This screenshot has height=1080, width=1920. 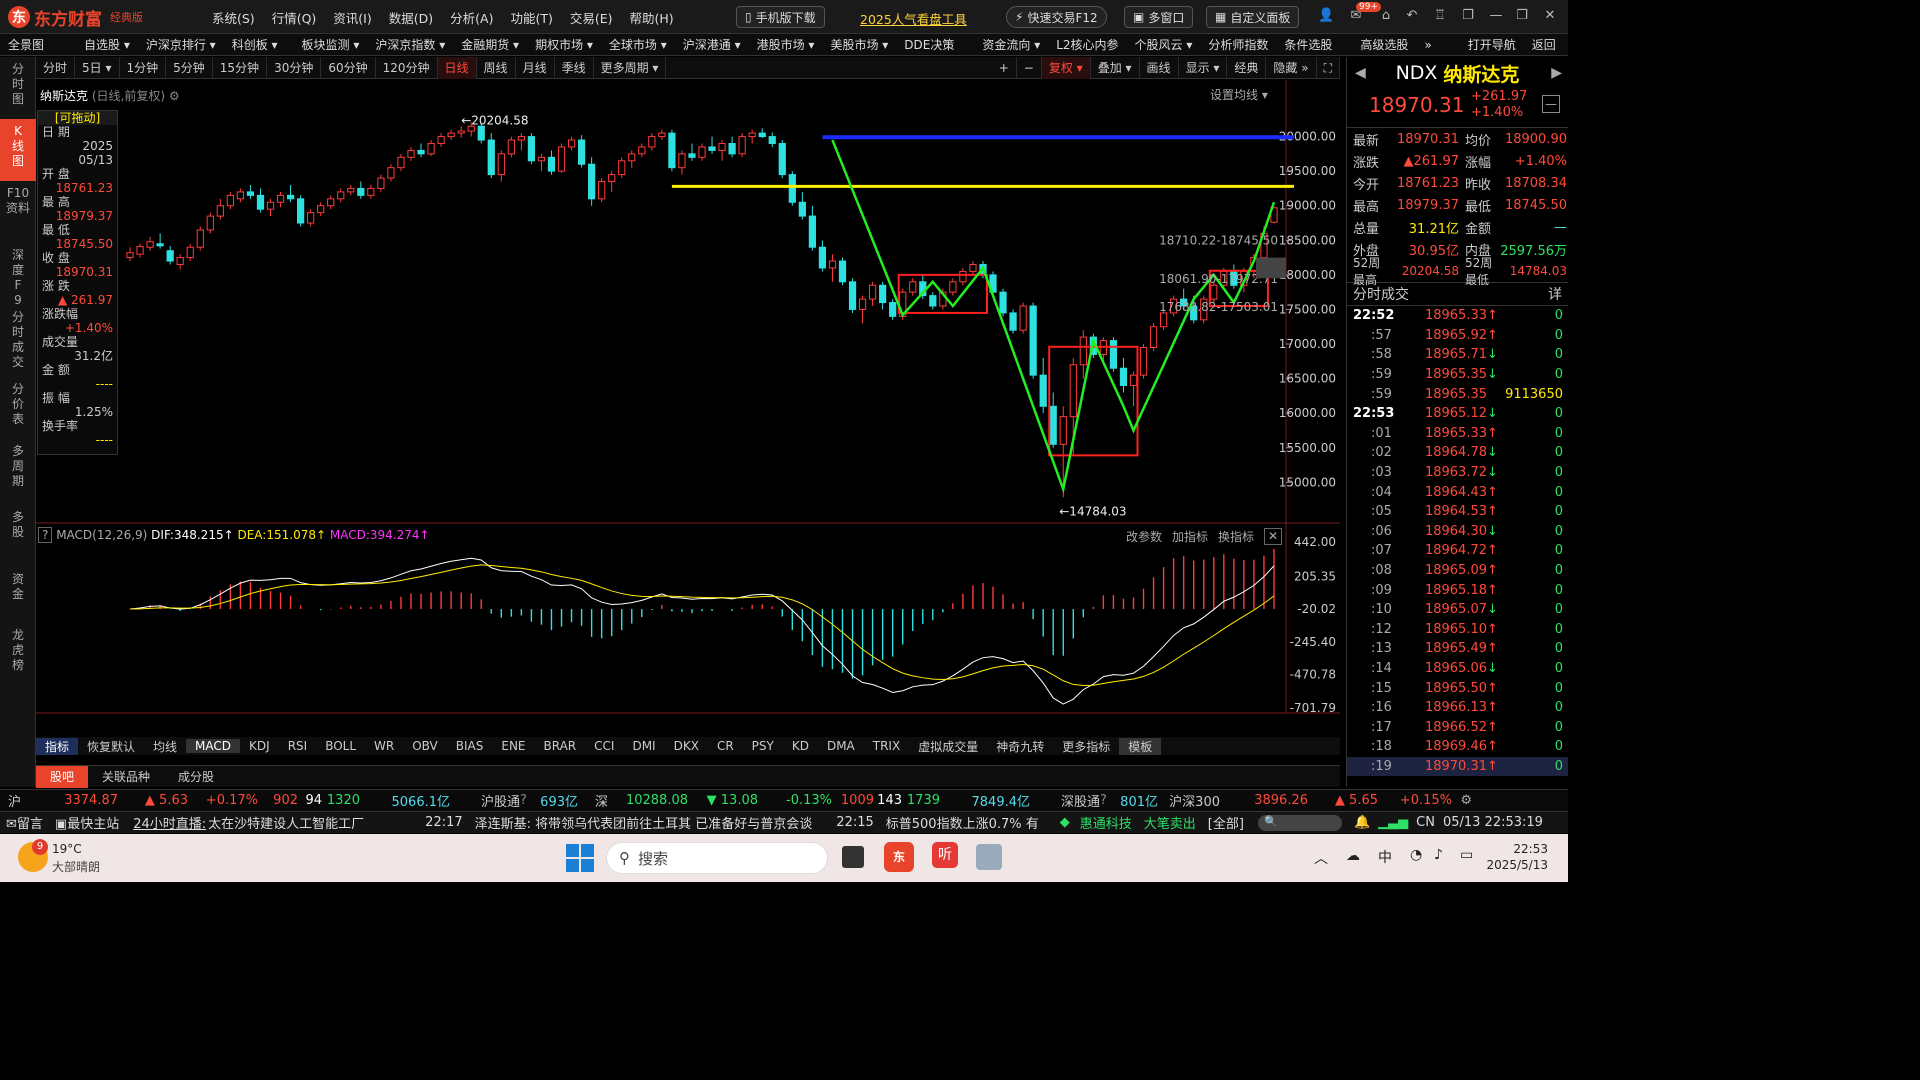 I want to click on indicator-0: 指标, so click(x=57, y=746).